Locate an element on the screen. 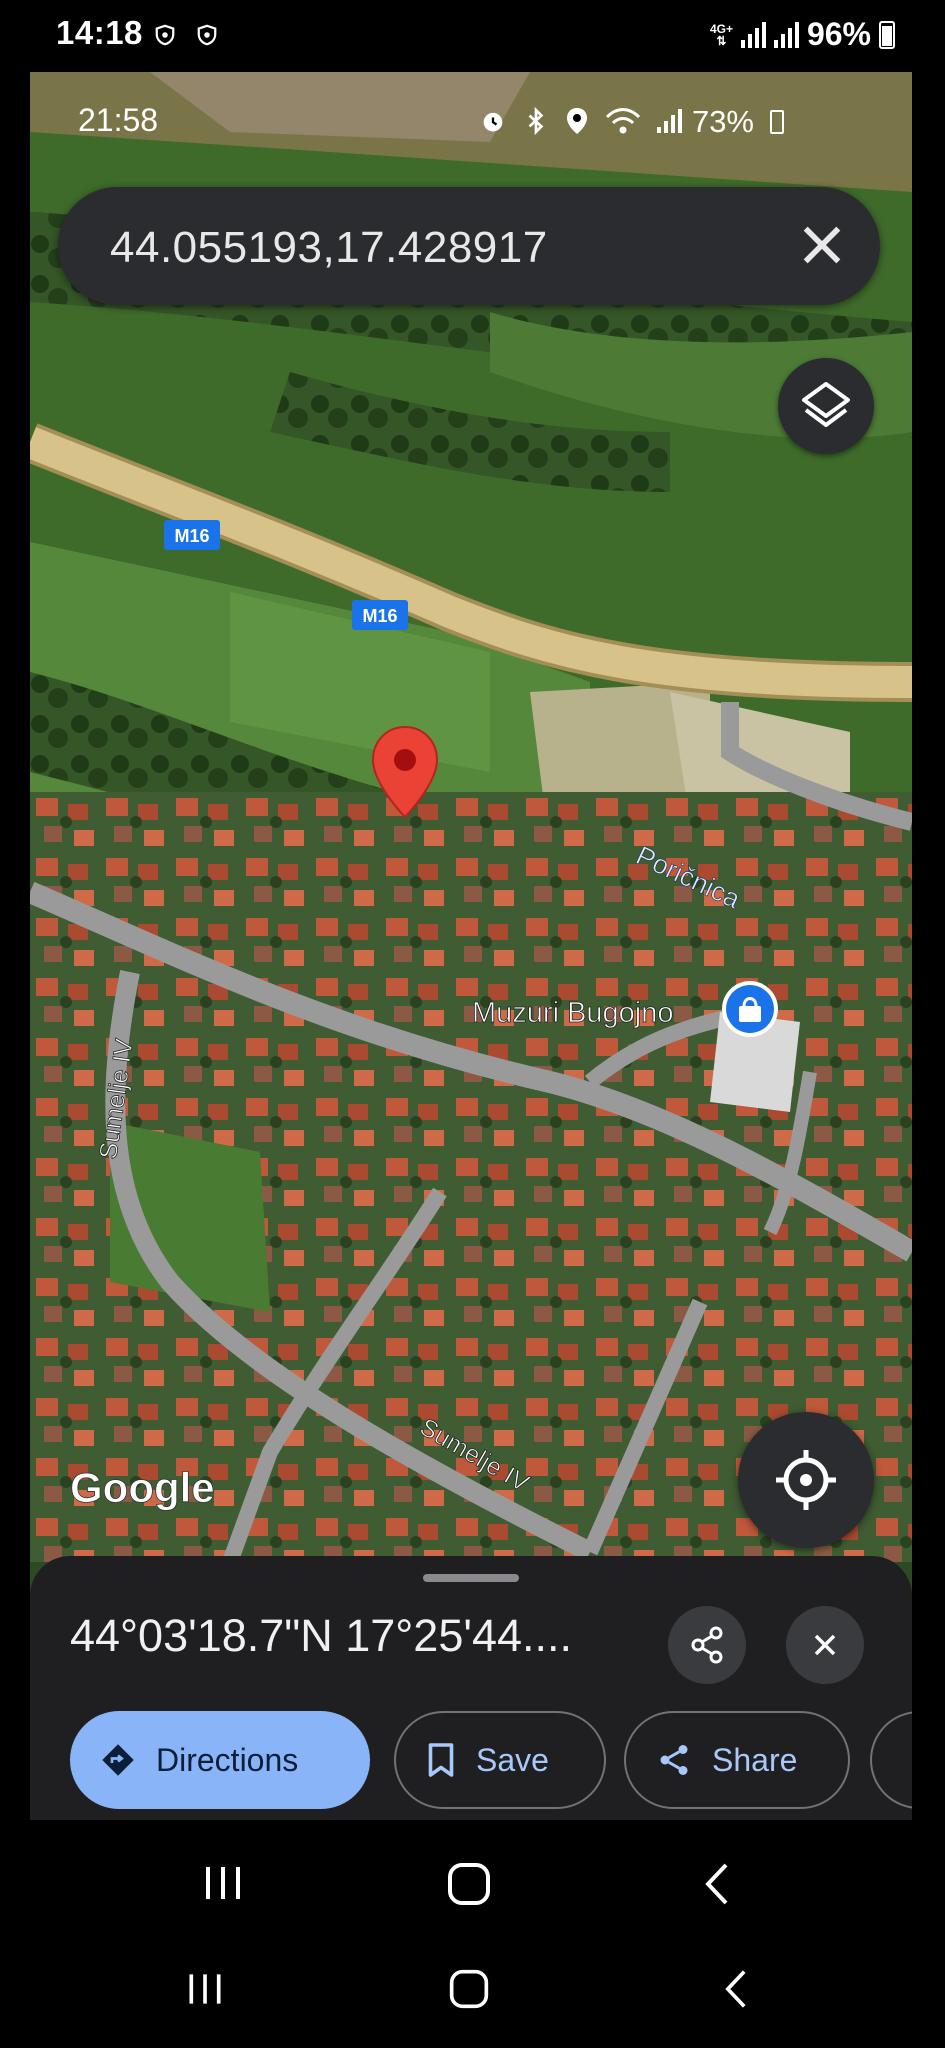  captured-navigation-bar is located at coordinates (472, 1883).